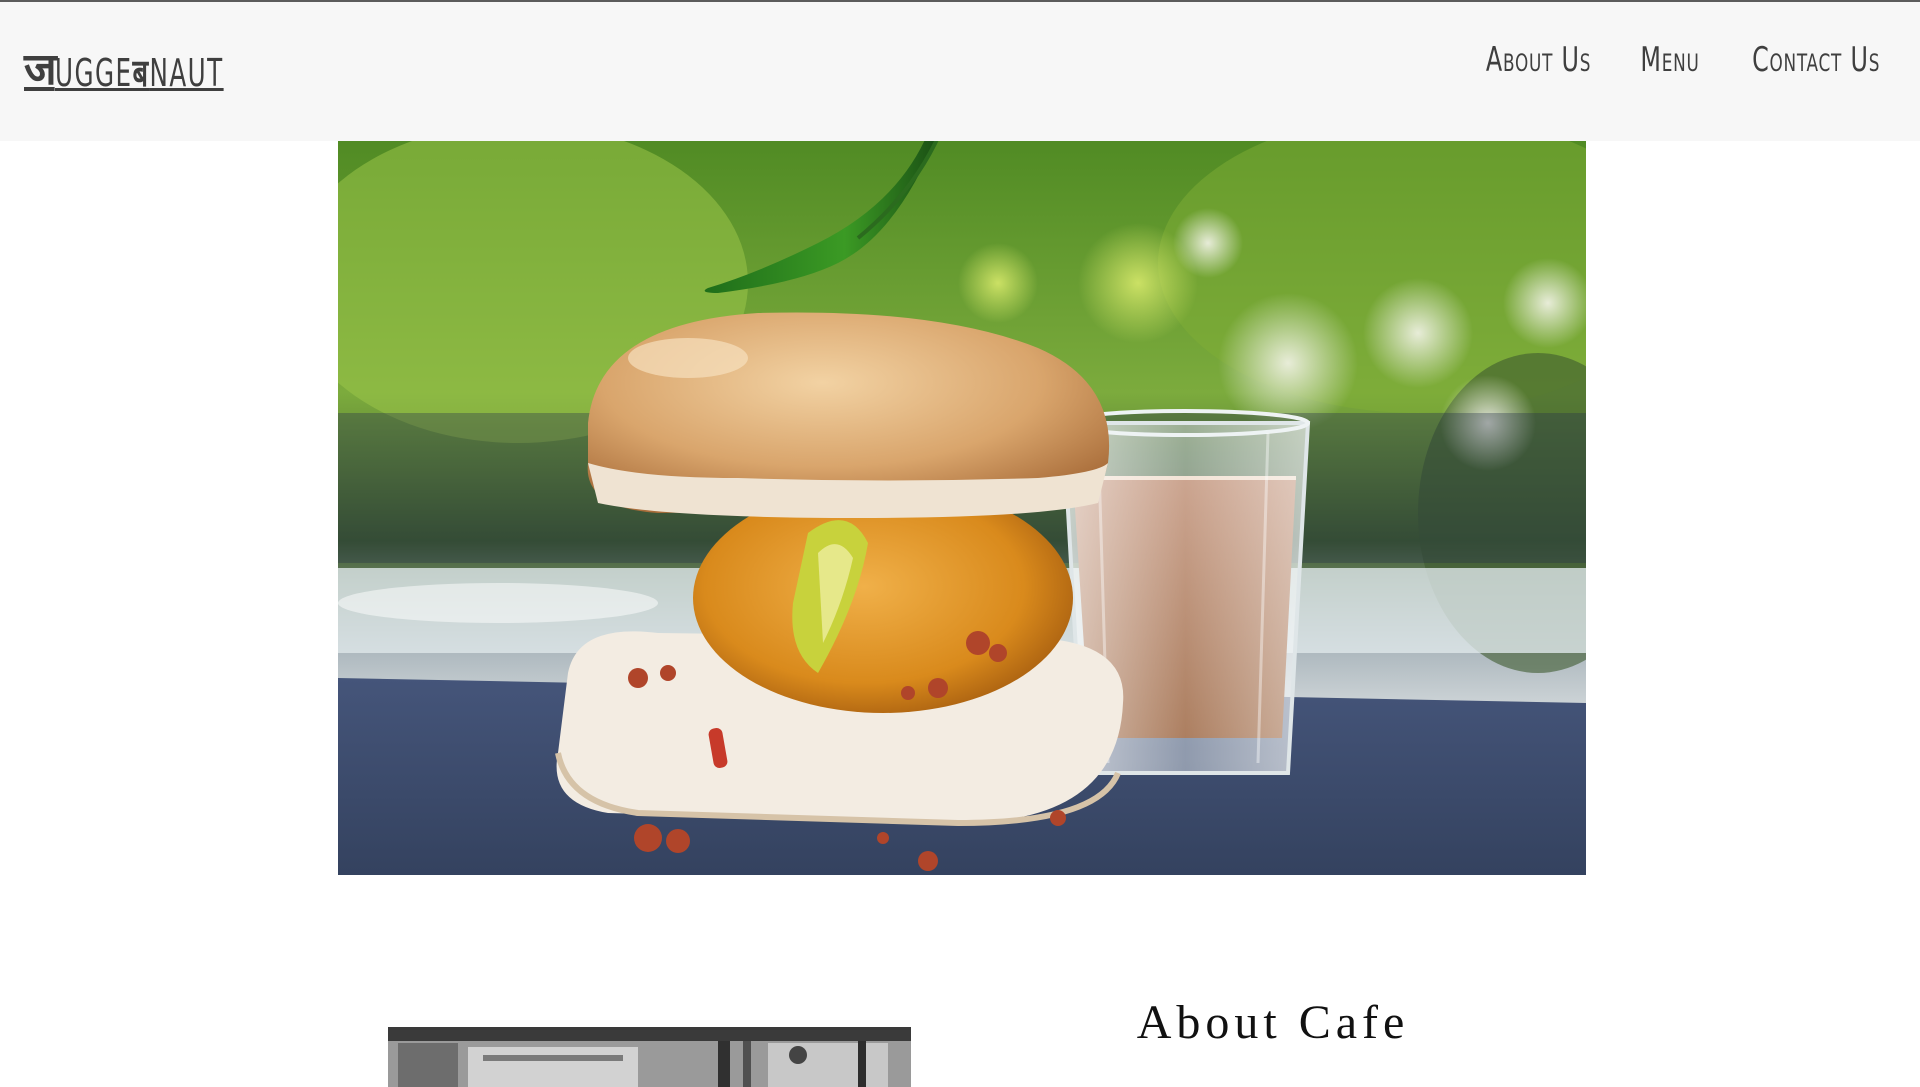 The height and width of the screenshot is (1087, 1920). I want to click on logo-devanagari-ja: ज, so click(40, 69).